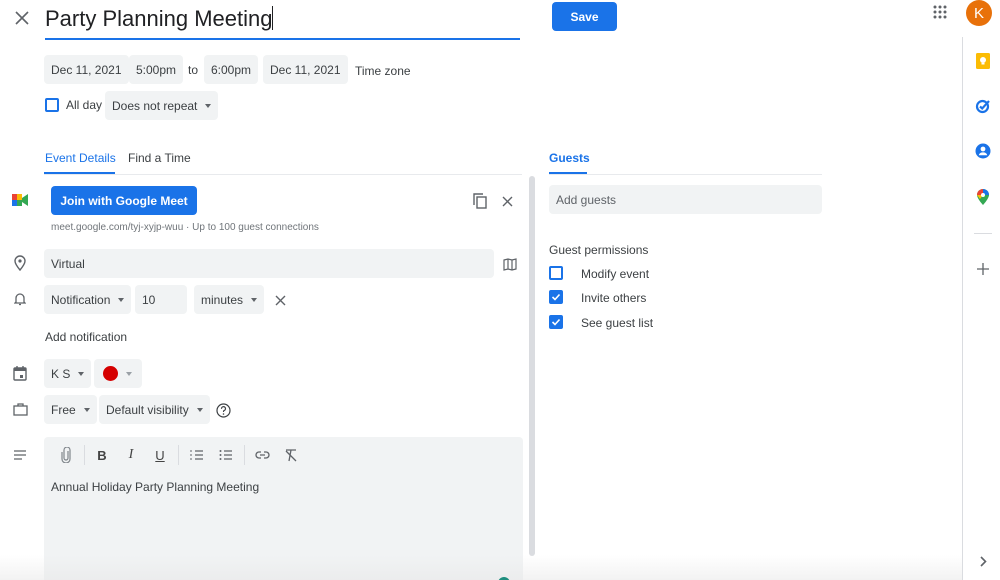 The image size is (1000, 580). Describe the element at coordinates (229, 299) in the screenshot. I see `notification-unit-dropdown: minutes` at that location.